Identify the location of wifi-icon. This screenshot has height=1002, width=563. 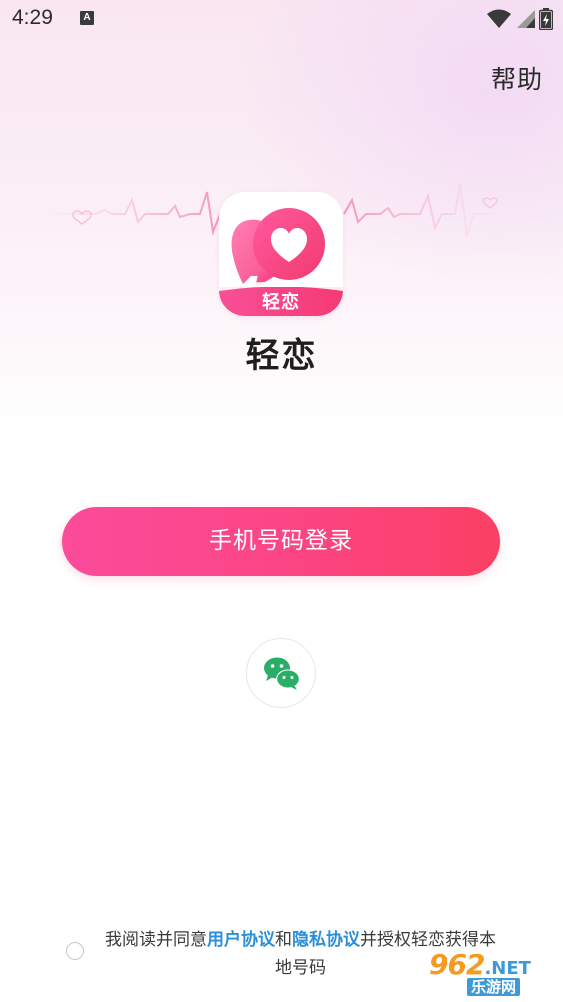
(499, 18).